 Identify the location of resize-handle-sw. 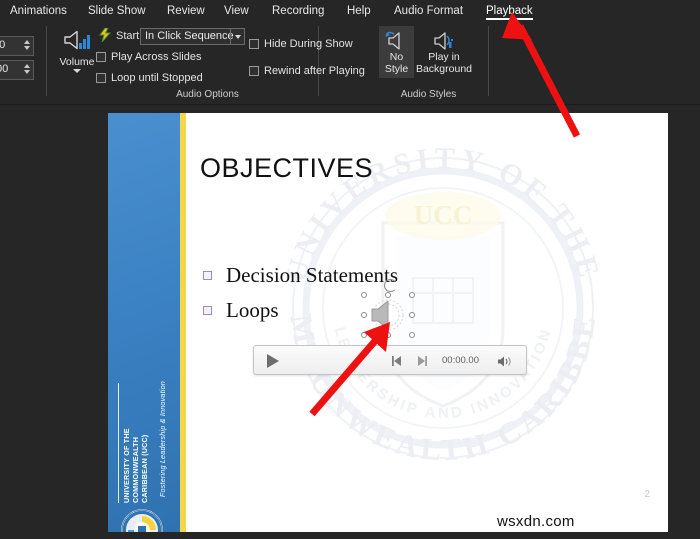
(364, 335).